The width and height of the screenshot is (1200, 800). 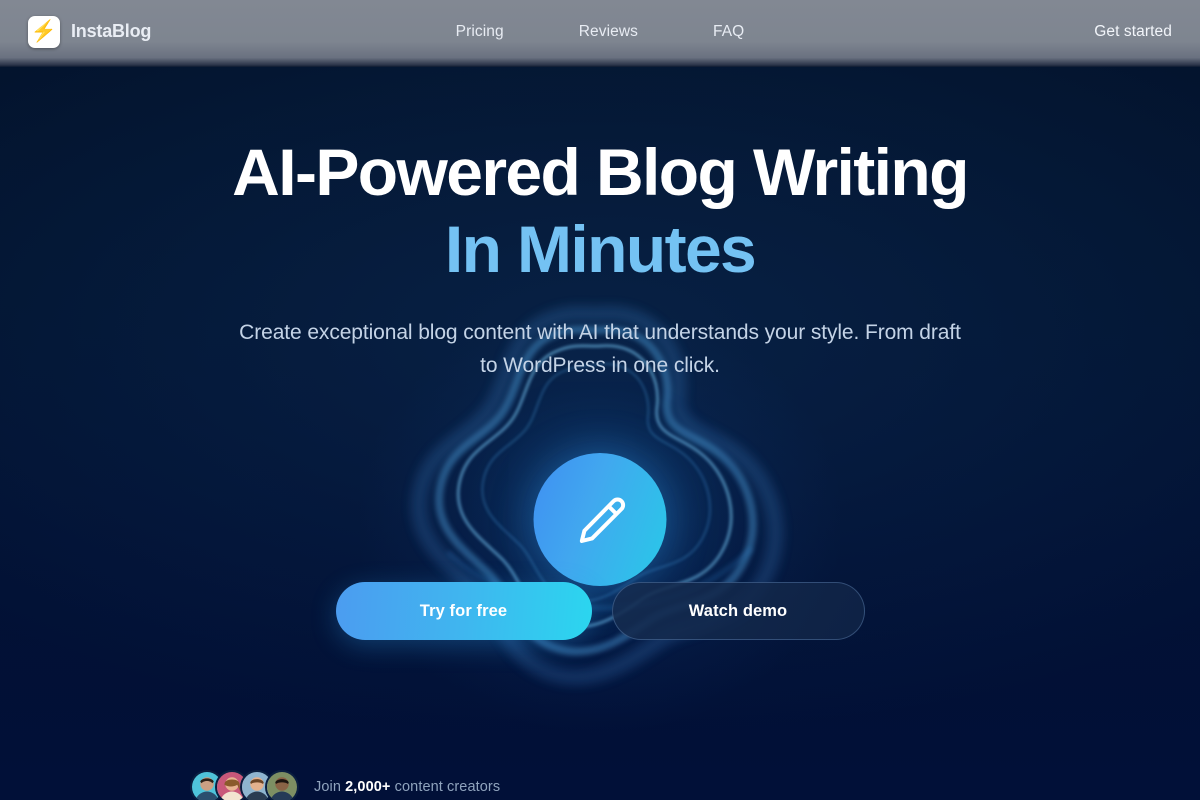 I want to click on social-proof: Join 2,000+ content creators, so click(x=345, y=785).